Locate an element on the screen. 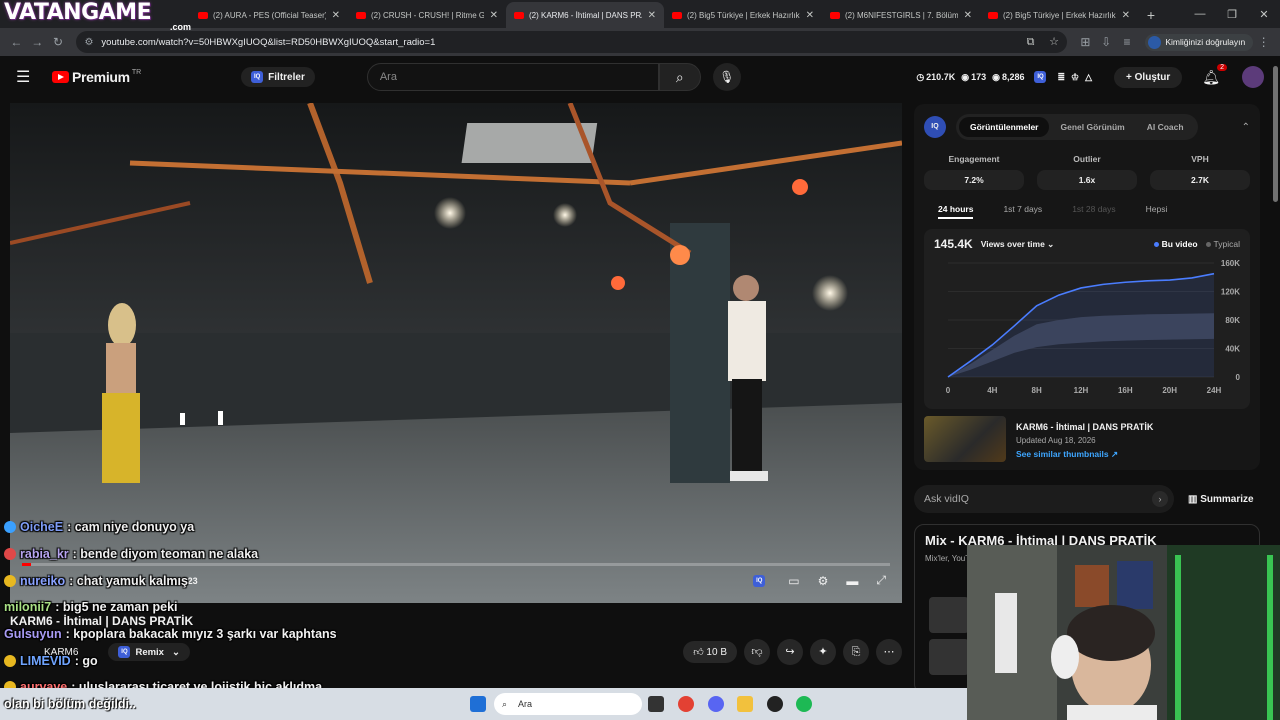  scrollbar-thumb is located at coordinates (1275, 134).